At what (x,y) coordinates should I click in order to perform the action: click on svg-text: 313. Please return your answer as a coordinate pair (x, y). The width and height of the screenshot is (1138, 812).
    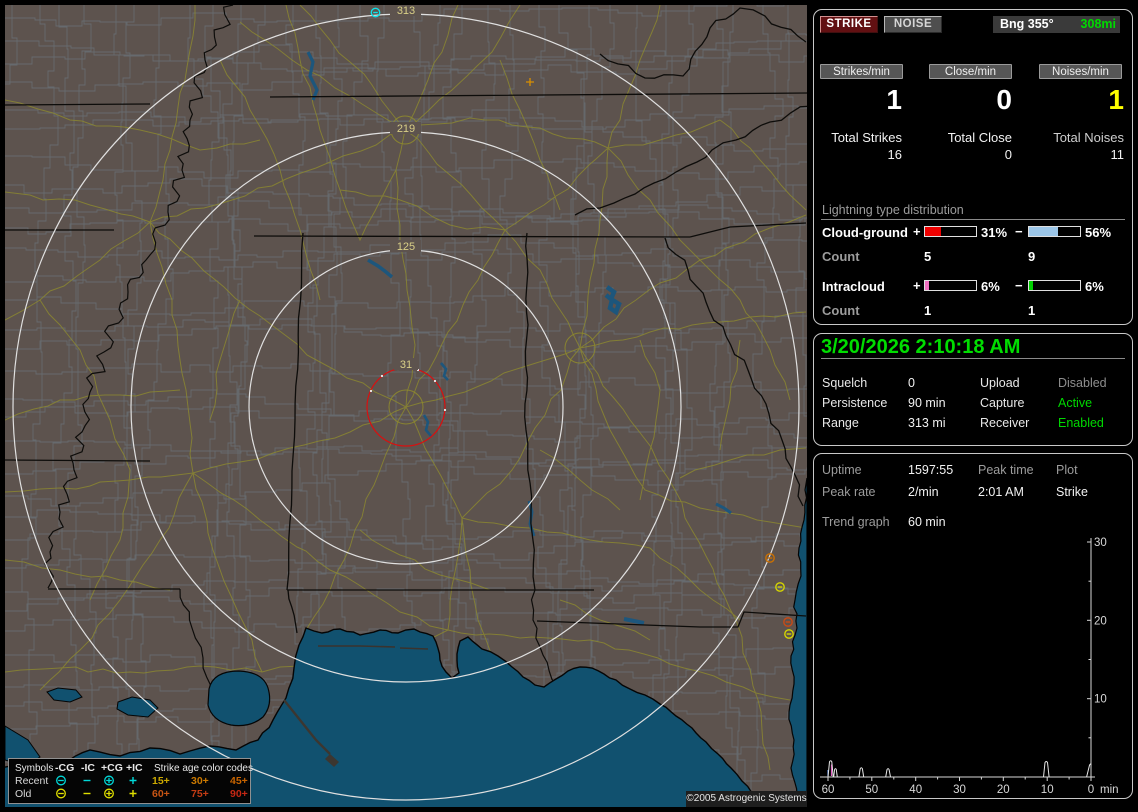
    Looking at the image, I should click on (406, 11).